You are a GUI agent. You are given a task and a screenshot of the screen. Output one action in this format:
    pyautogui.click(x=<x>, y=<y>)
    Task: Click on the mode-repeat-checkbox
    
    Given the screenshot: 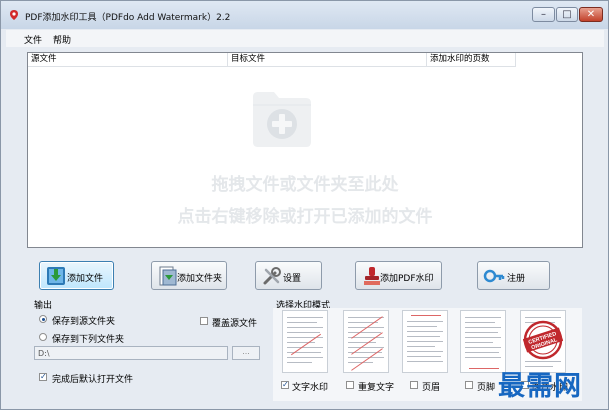 What is the action you would take?
    pyautogui.click(x=350, y=385)
    